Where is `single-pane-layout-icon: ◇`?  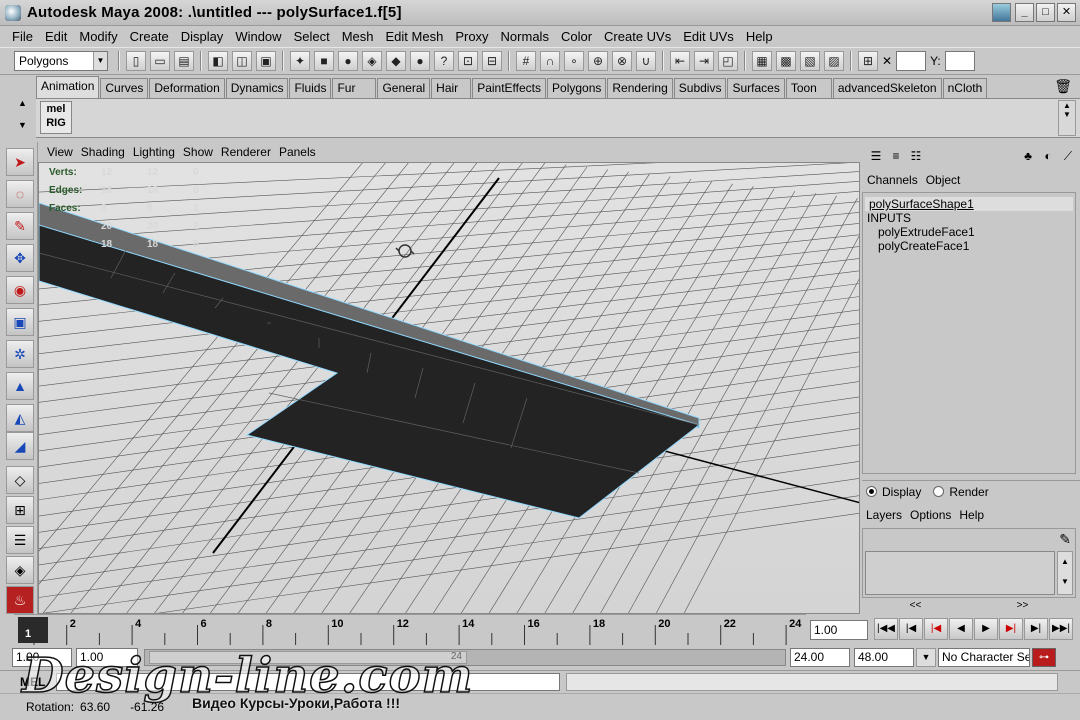
single-pane-layout-icon: ◇ is located at coordinates (20, 480).